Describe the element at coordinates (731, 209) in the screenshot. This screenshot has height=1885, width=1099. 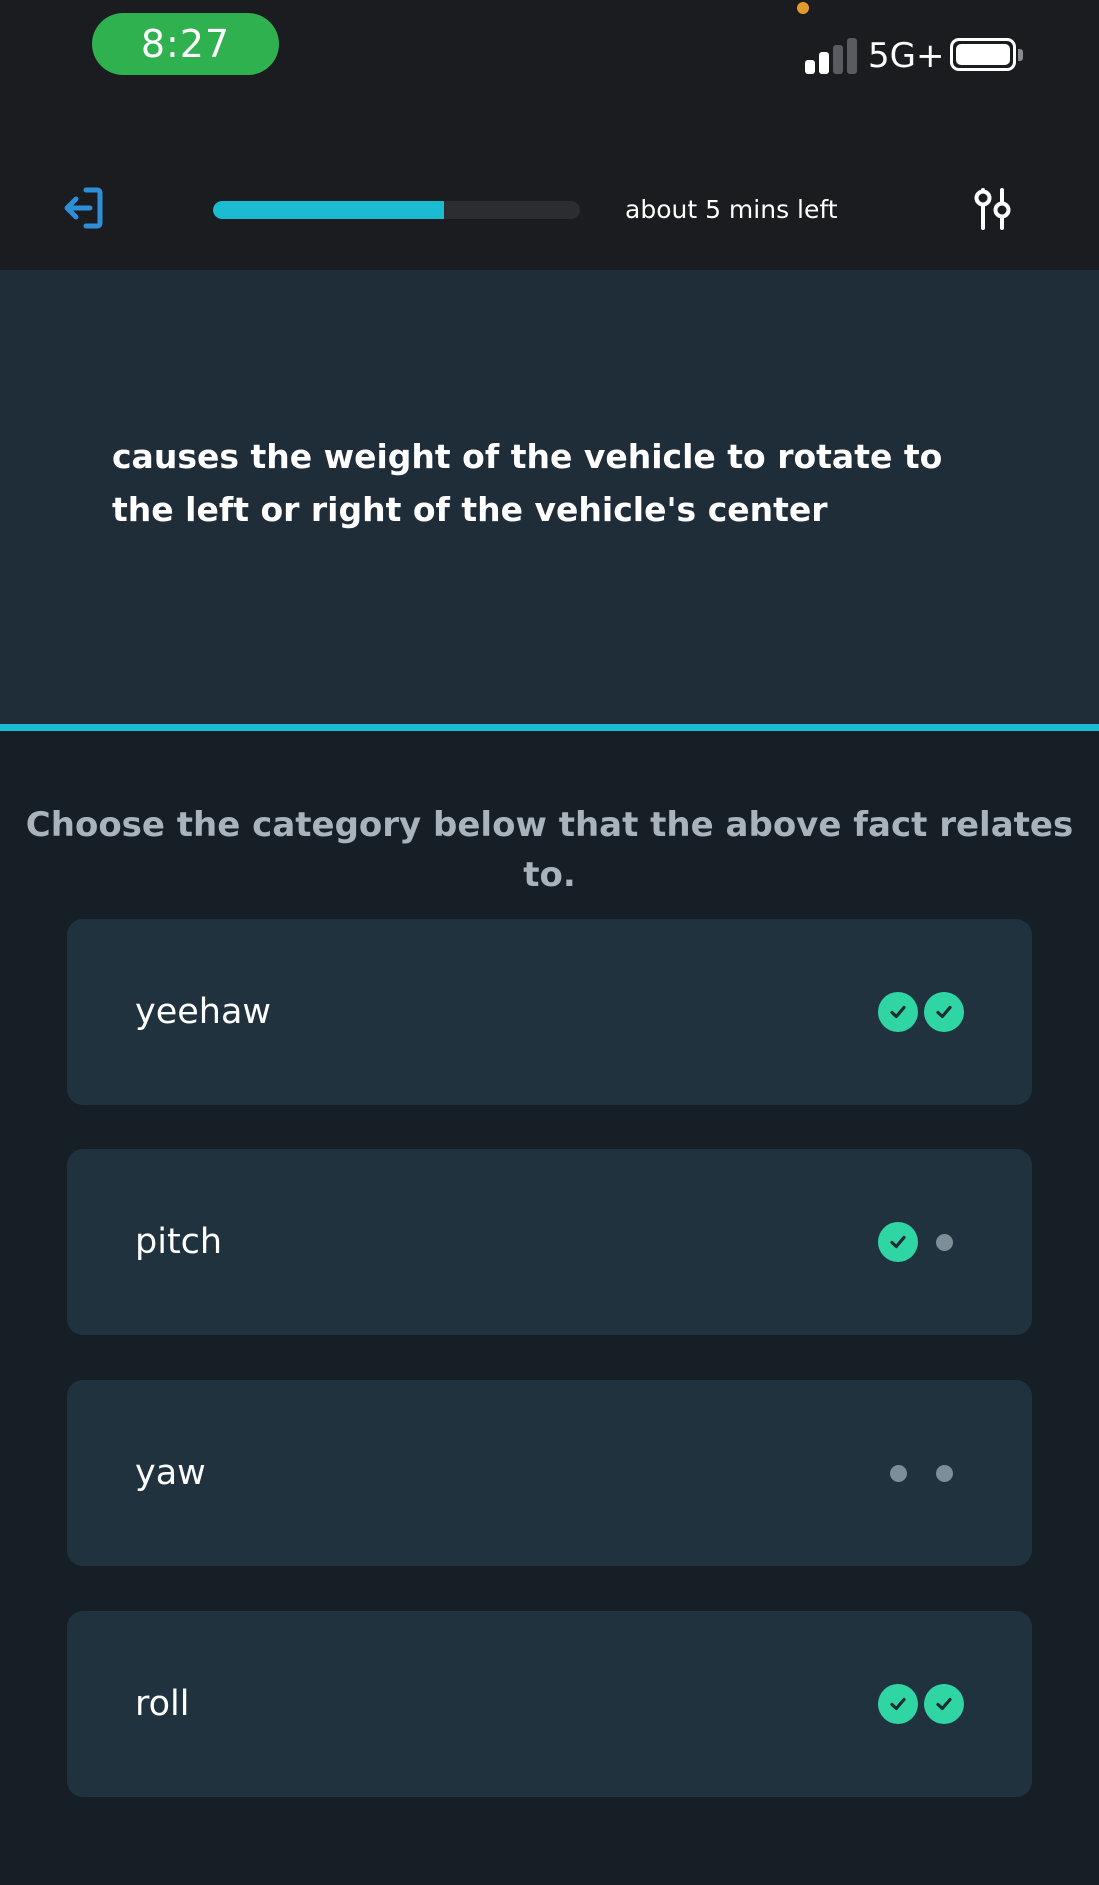
I see `time-left-label: about 5 mins left` at that location.